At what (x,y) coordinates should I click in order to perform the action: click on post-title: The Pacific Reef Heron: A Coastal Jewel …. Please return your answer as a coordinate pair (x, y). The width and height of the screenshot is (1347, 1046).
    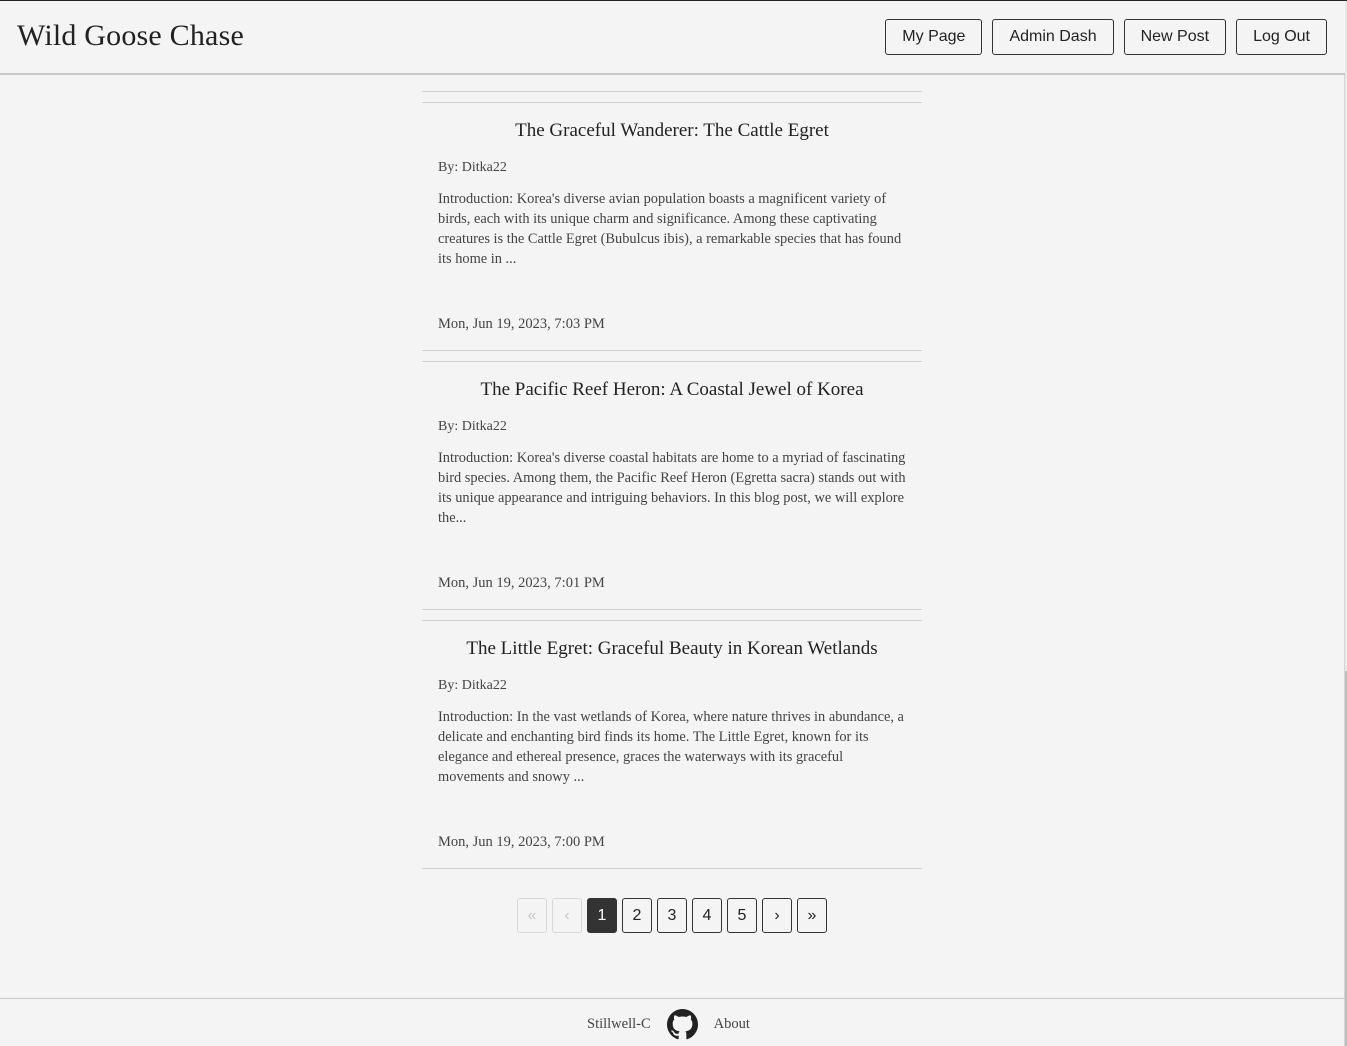
    Looking at the image, I should click on (672, 390).